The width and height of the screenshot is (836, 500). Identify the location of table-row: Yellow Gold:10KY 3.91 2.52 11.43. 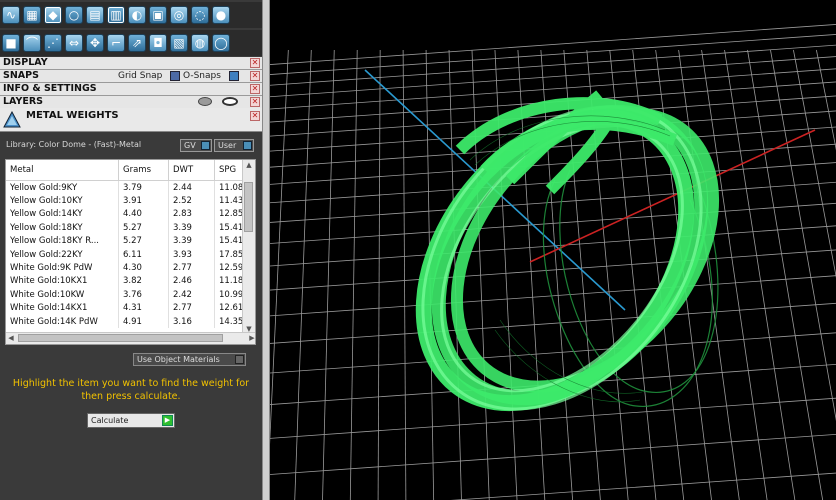
(130, 201).